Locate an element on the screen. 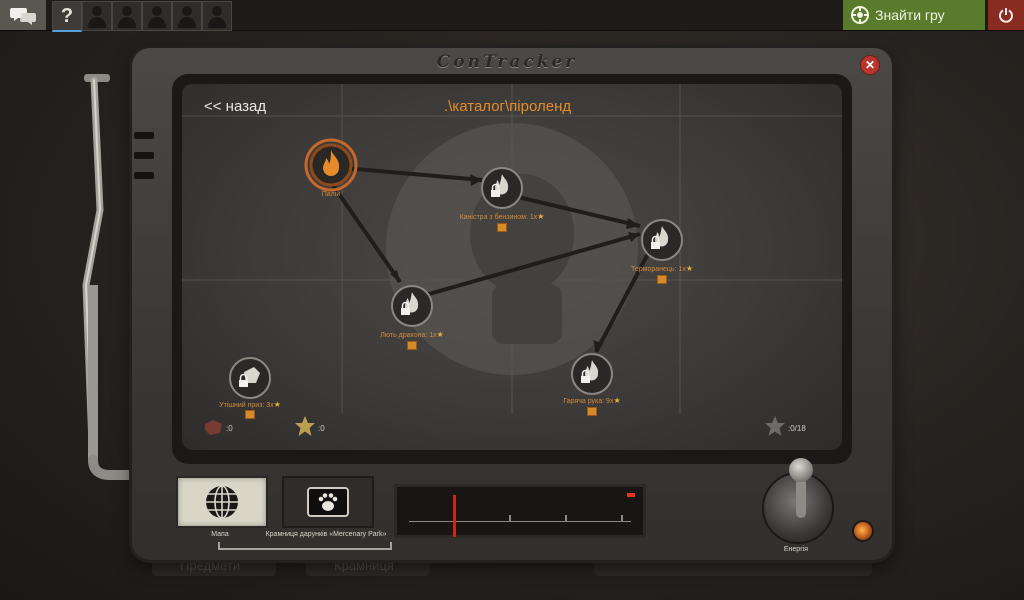  find-game-button: Знайти гру is located at coordinates (914, 15).